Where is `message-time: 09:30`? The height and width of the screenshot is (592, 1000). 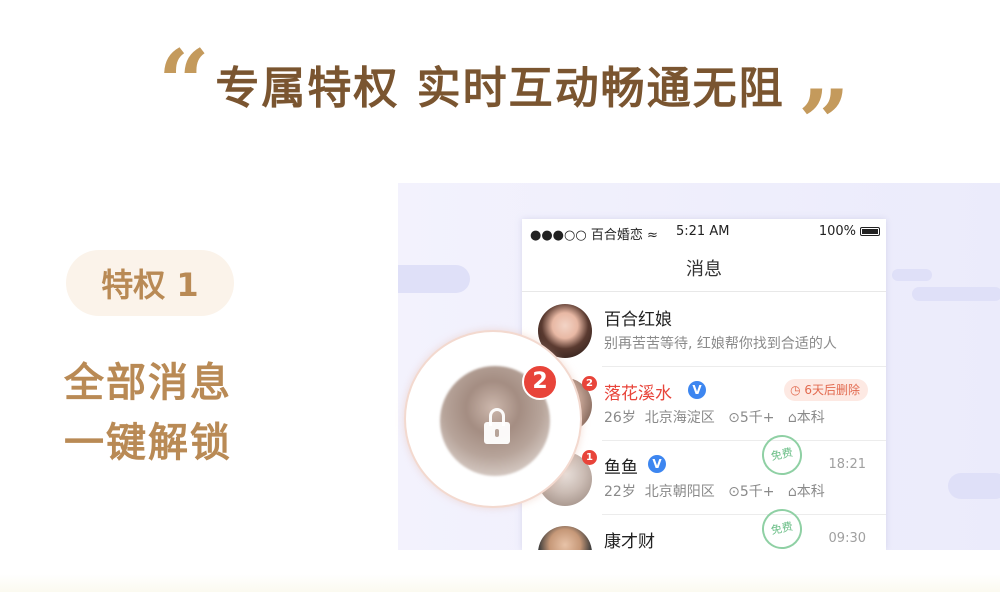
message-time: 09:30 is located at coordinates (847, 538).